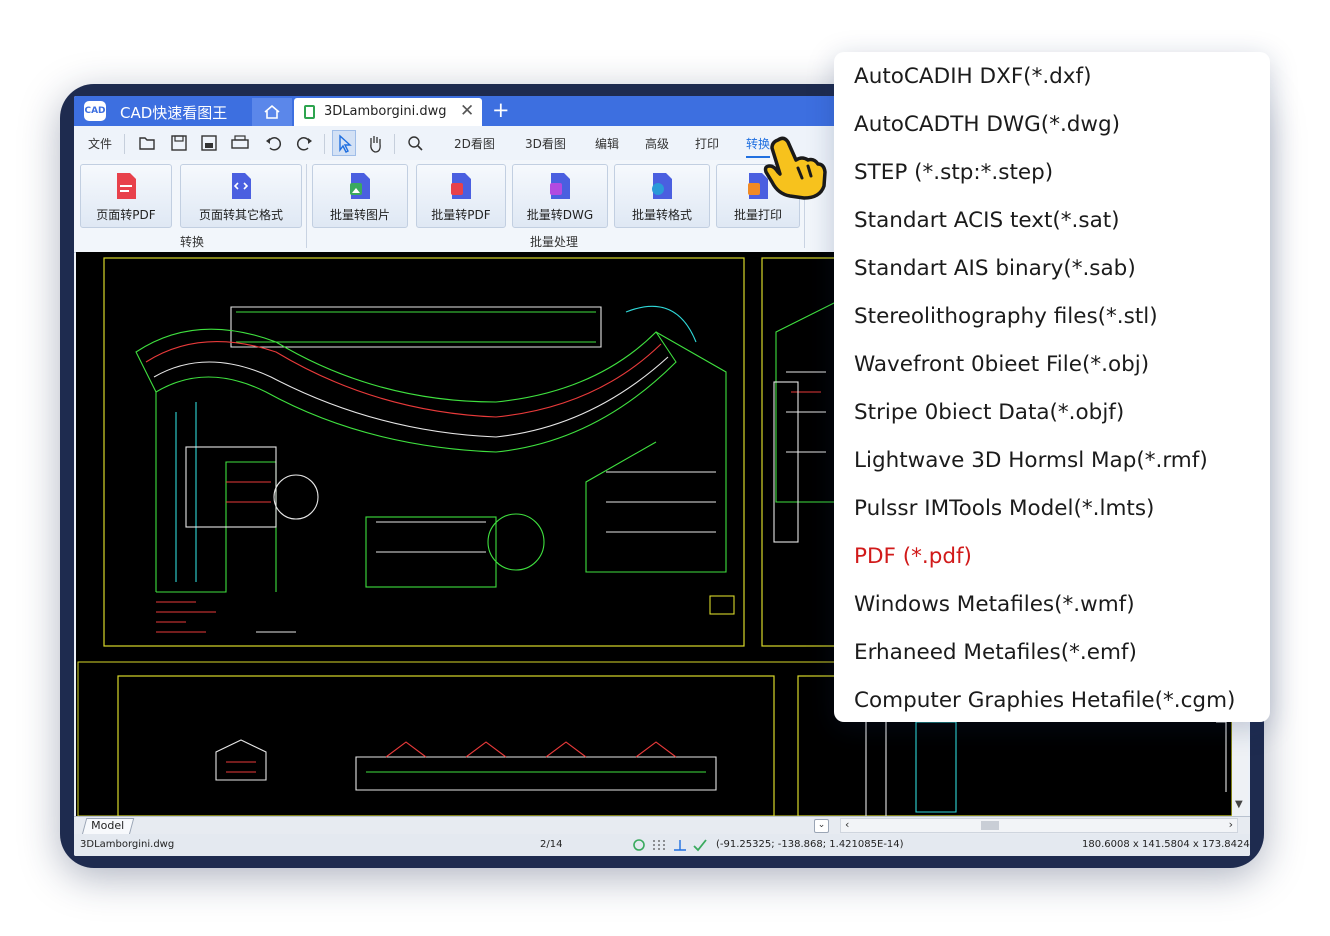 Image resolution: width=1330 pixels, height=936 pixels. Describe the element at coordinates (662, 186) in the screenshot. I see `convert-file-icon` at that location.